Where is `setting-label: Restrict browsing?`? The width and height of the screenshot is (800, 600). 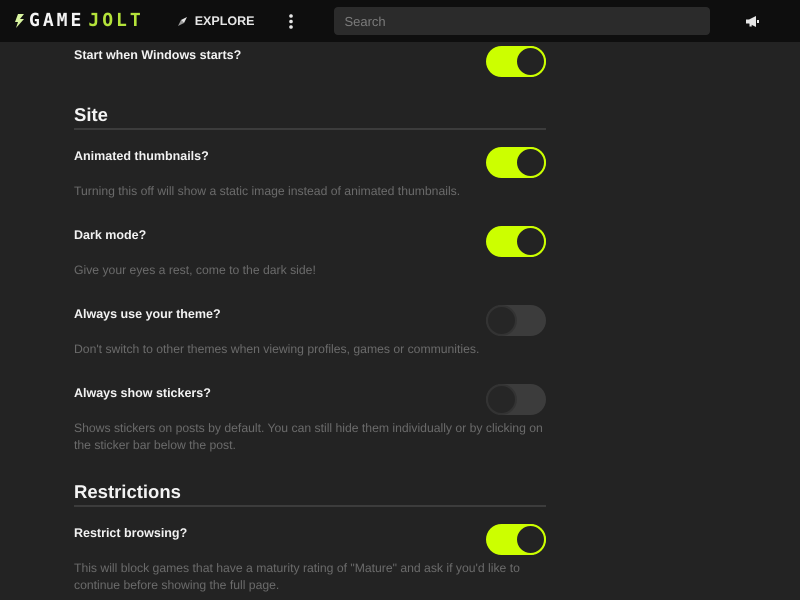 setting-label: Restrict browsing? is located at coordinates (131, 533).